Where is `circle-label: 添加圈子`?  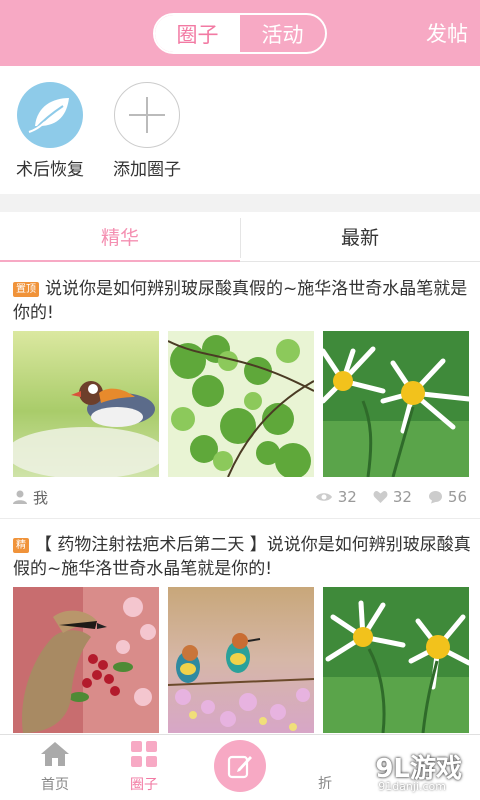
circle-label: 添加圈子 is located at coordinates (147, 170).